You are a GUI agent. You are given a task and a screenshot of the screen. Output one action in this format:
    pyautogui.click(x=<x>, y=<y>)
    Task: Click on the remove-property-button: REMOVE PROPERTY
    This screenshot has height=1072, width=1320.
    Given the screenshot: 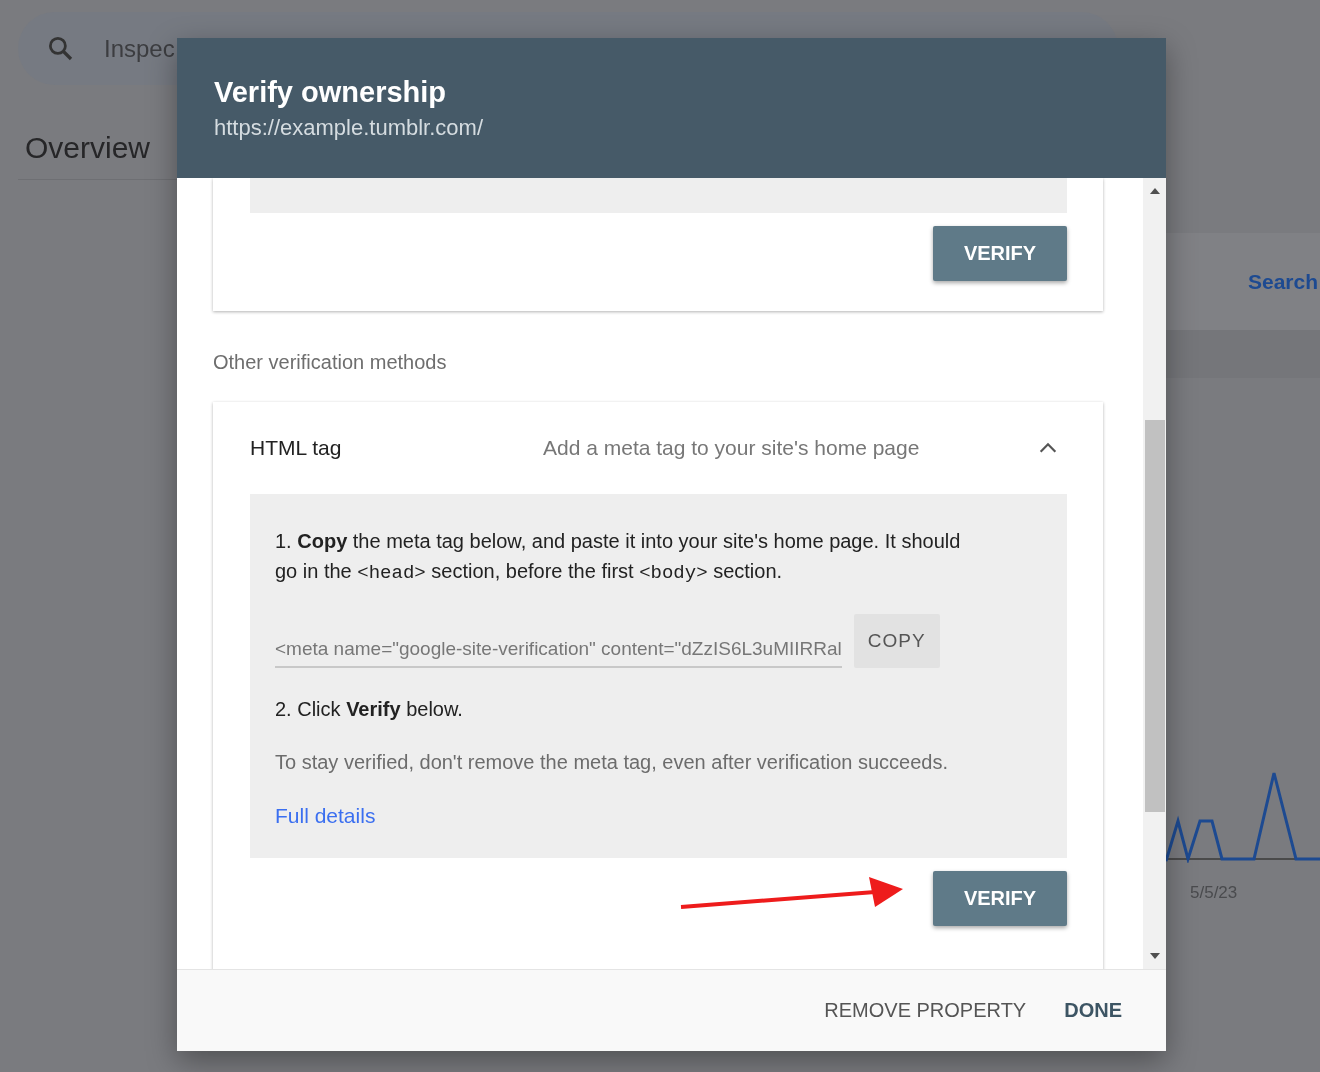 What is the action you would take?
    pyautogui.click(x=925, y=1010)
    